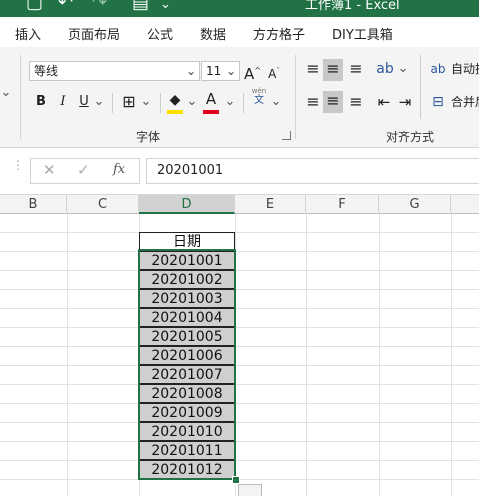 This screenshot has width=479, height=496. I want to click on align-right-icon: ≡, so click(356, 102).